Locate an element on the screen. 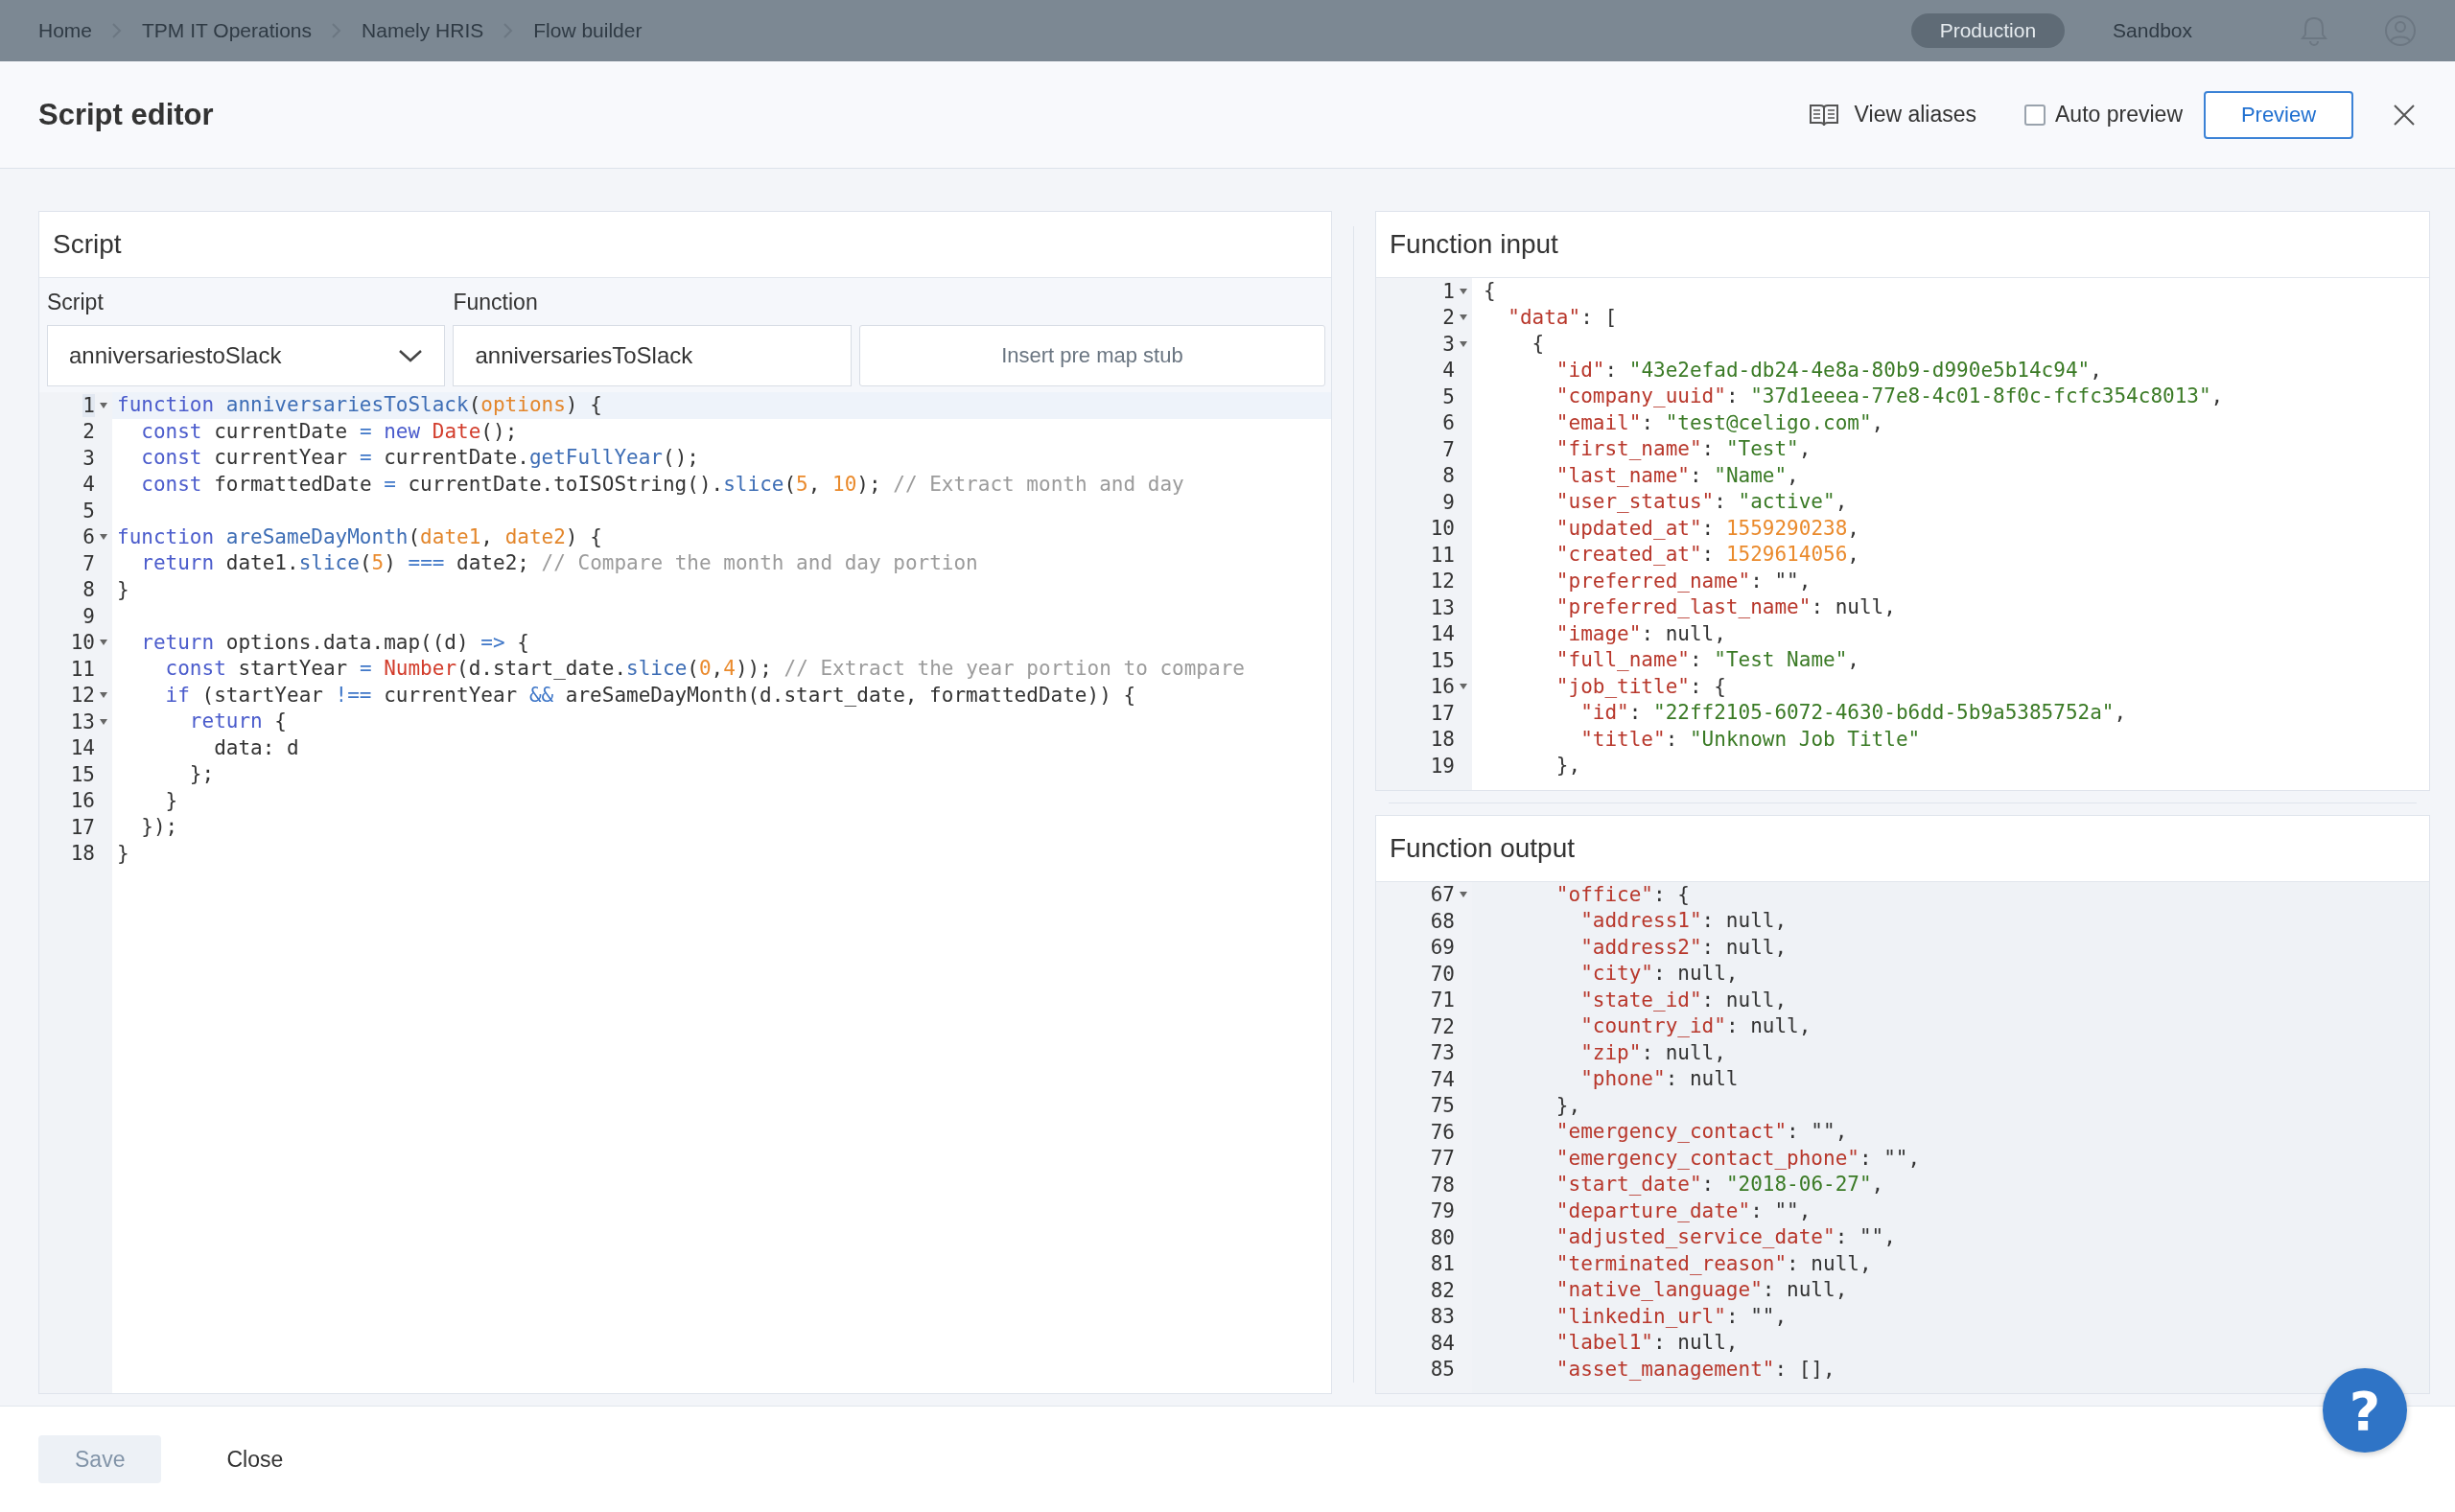  environment-toggle: Sandbox is located at coordinates (2152, 30).